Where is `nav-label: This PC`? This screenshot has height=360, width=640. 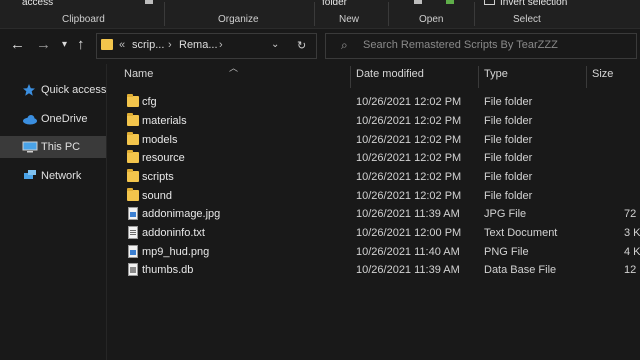
nav-label: This PC is located at coordinates (61, 147).